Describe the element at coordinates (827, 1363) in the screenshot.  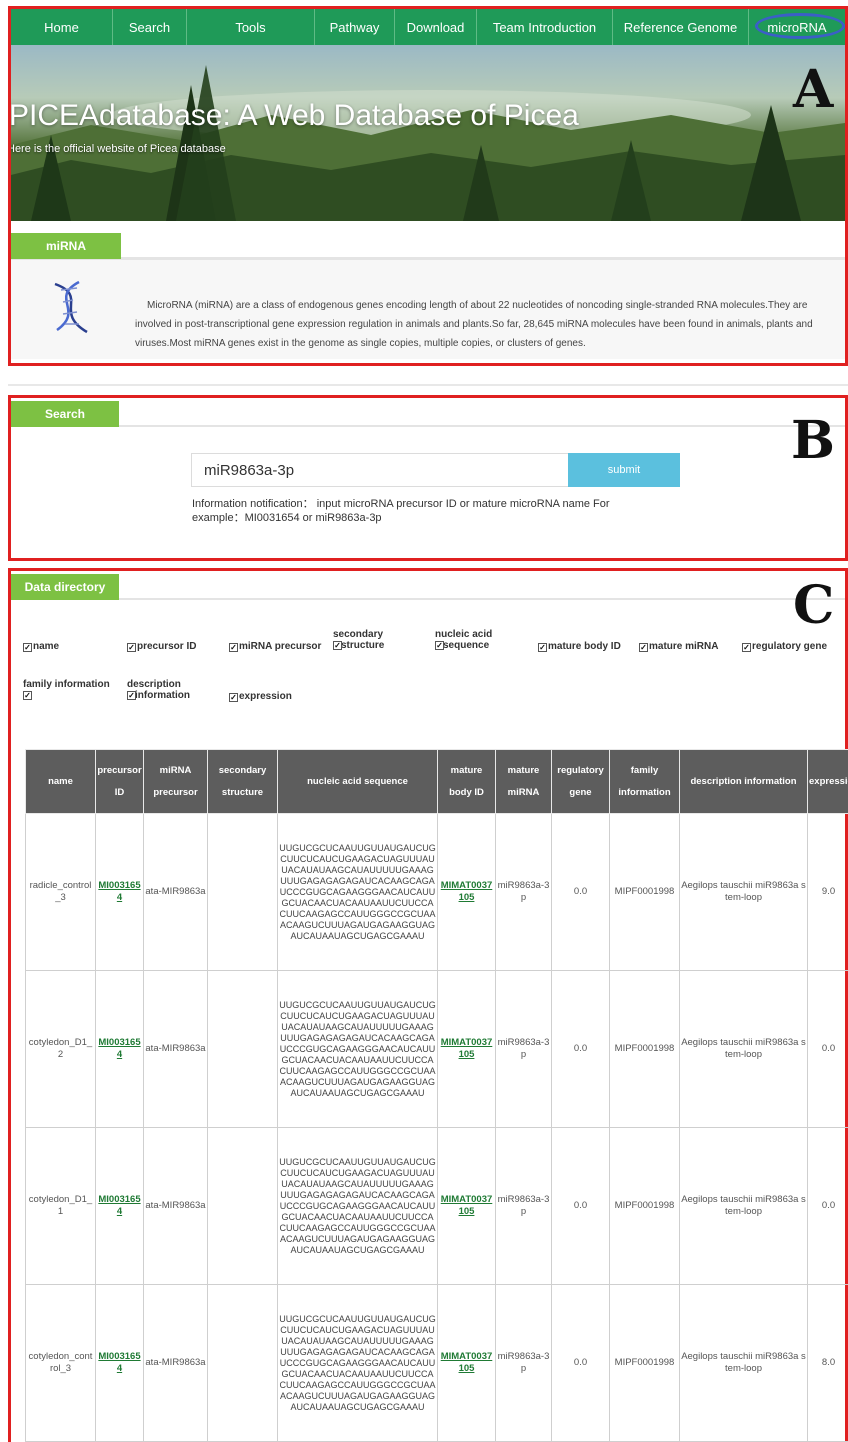
I see `cell-expression: 8.0` at that location.